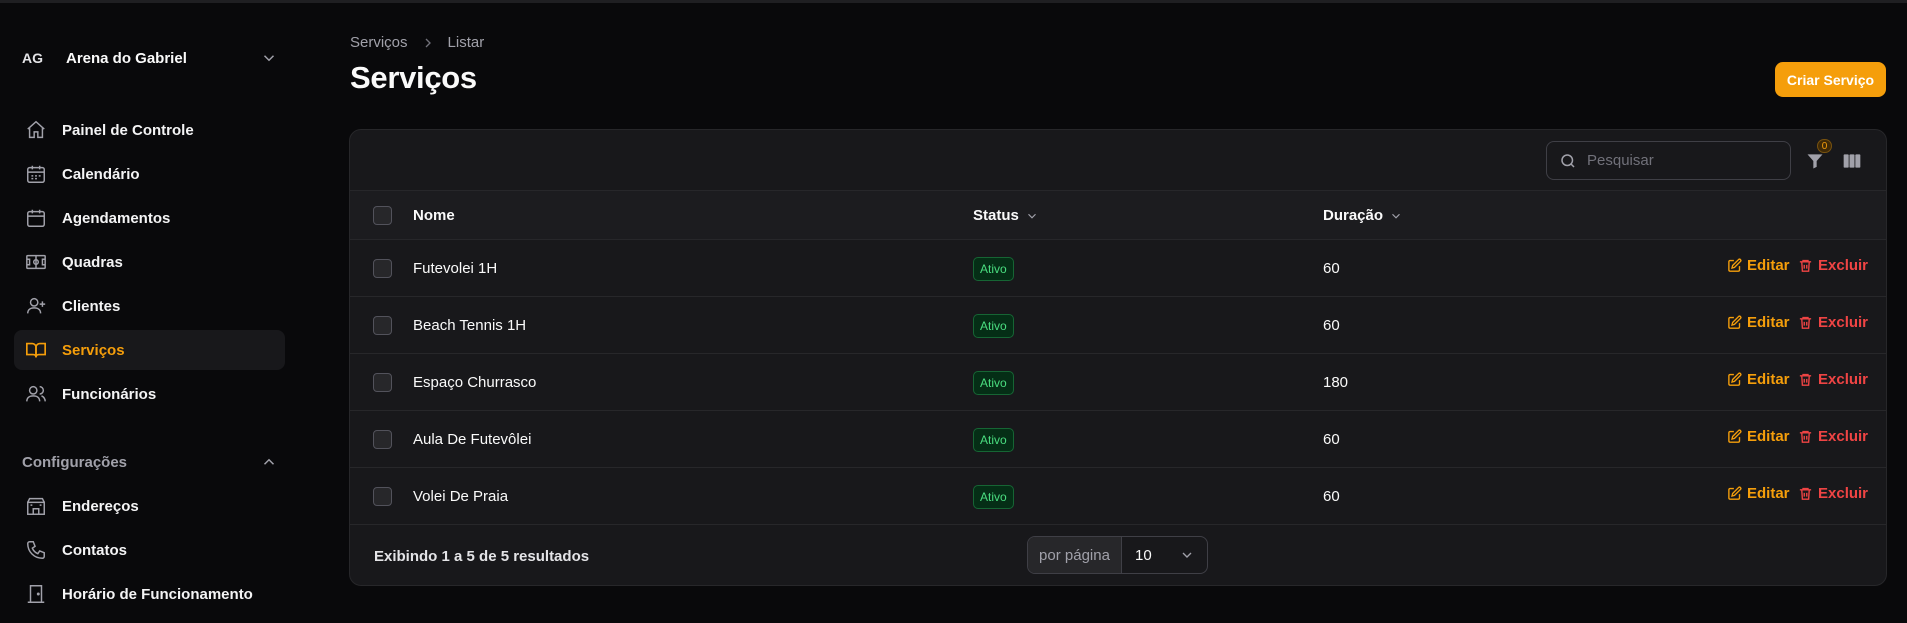 This screenshot has width=1907, height=623. I want to click on sidebar-item-label: Painel de Controle, so click(128, 130).